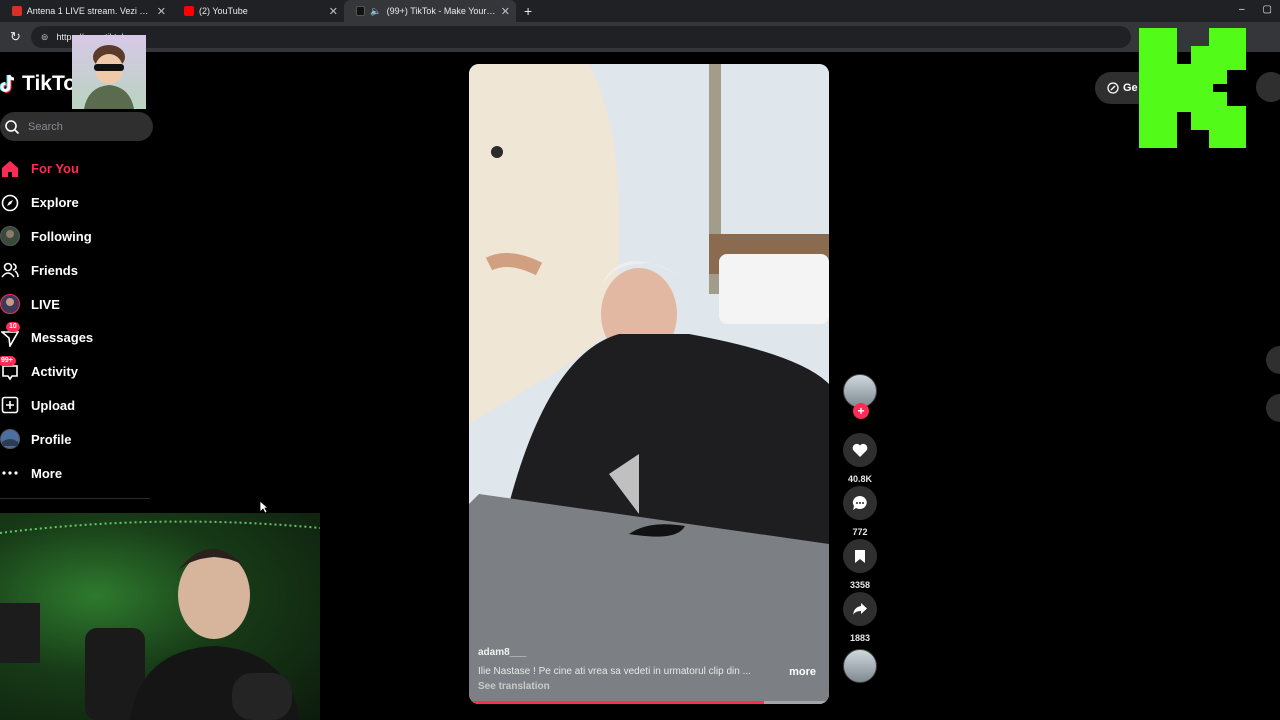 This screenshot has height=720, width=1280. Describe the element at coordinates (10, 270) in the screenshot. I see `friends-icon` at that location.